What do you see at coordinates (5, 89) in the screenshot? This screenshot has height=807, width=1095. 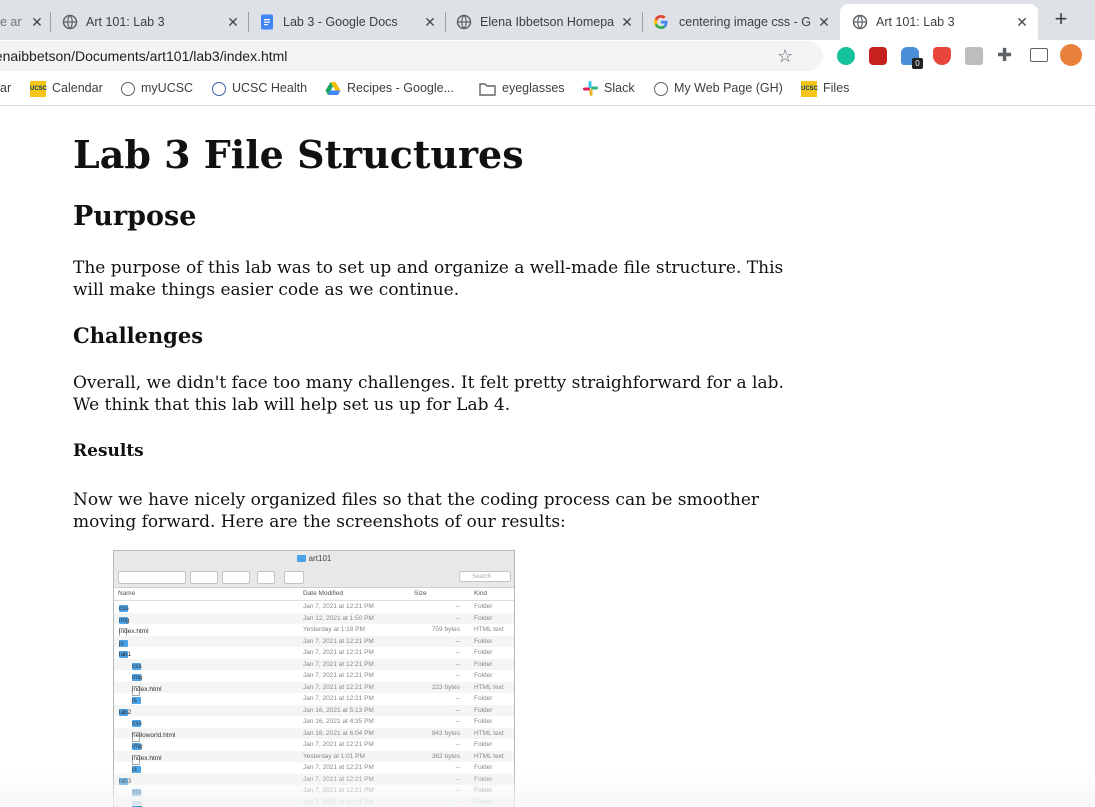 I see `bookmark-calendar-partial: ar` at bounding box center [5, 89].